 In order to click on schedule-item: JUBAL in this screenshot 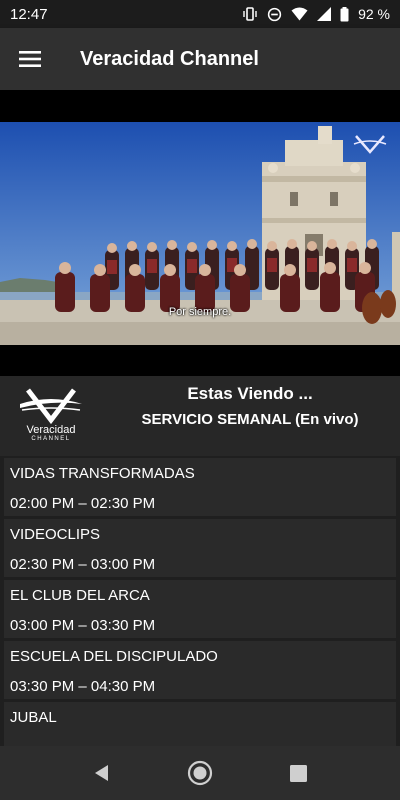, I will do `click(200, 724)`.